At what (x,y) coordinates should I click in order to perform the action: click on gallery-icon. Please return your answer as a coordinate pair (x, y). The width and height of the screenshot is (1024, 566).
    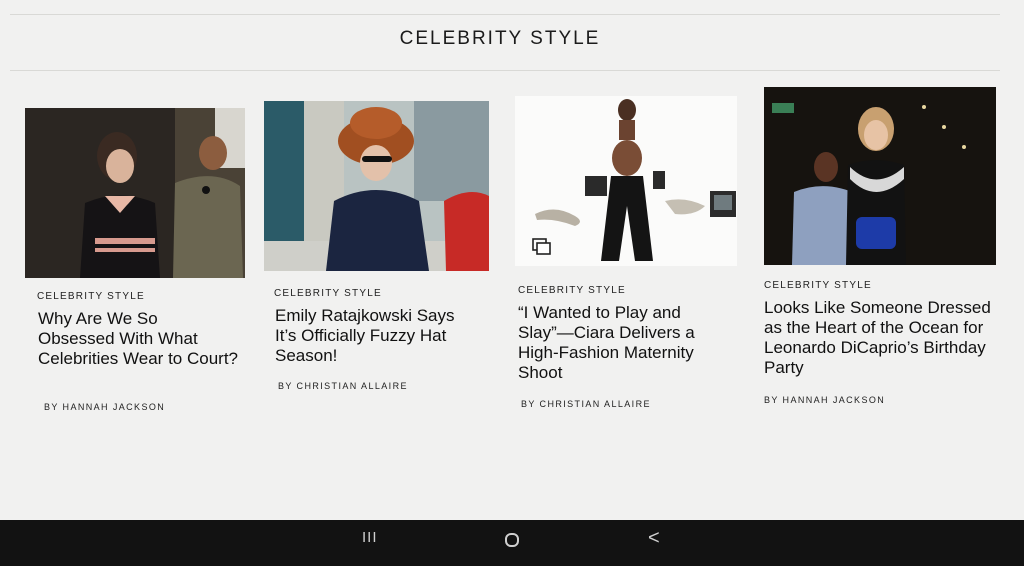
    Looking at the image, I should click on (541, 246).